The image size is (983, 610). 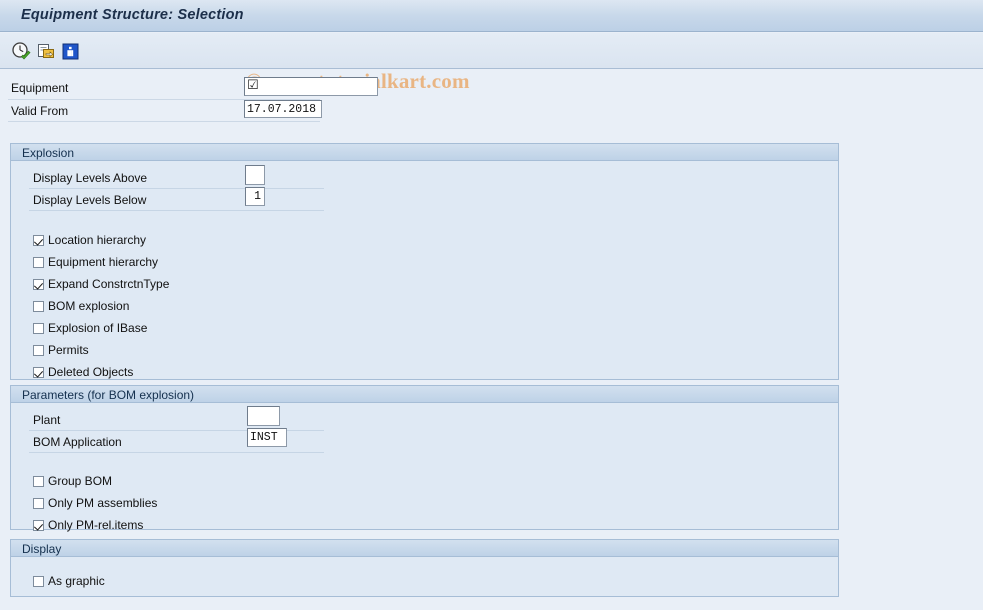 I want to click on checkbox-explosion-of-ibase: Explosion of IBase, so click(x=90, y=328).